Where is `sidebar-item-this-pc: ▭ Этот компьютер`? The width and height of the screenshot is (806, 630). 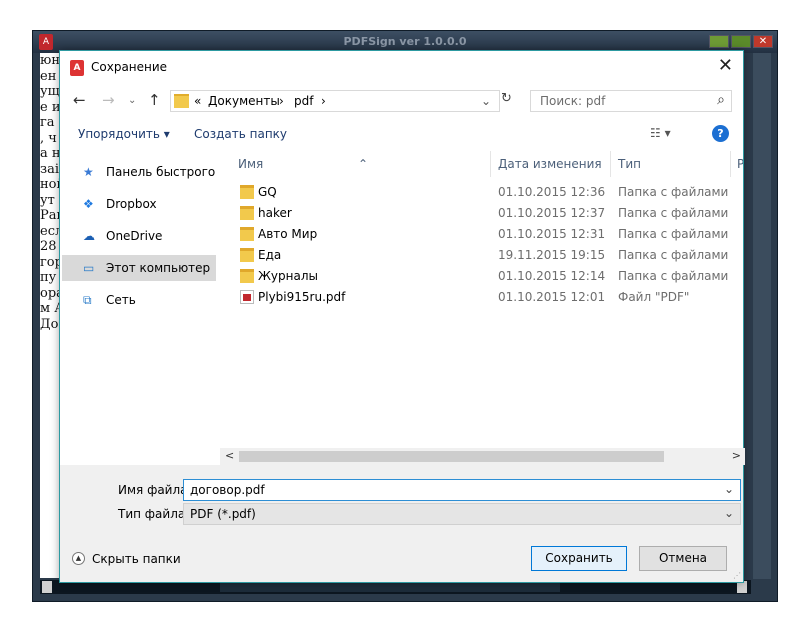
sidebar-item-this-pc: ▭ Этот компьютер is located at coordinates (139, 268).